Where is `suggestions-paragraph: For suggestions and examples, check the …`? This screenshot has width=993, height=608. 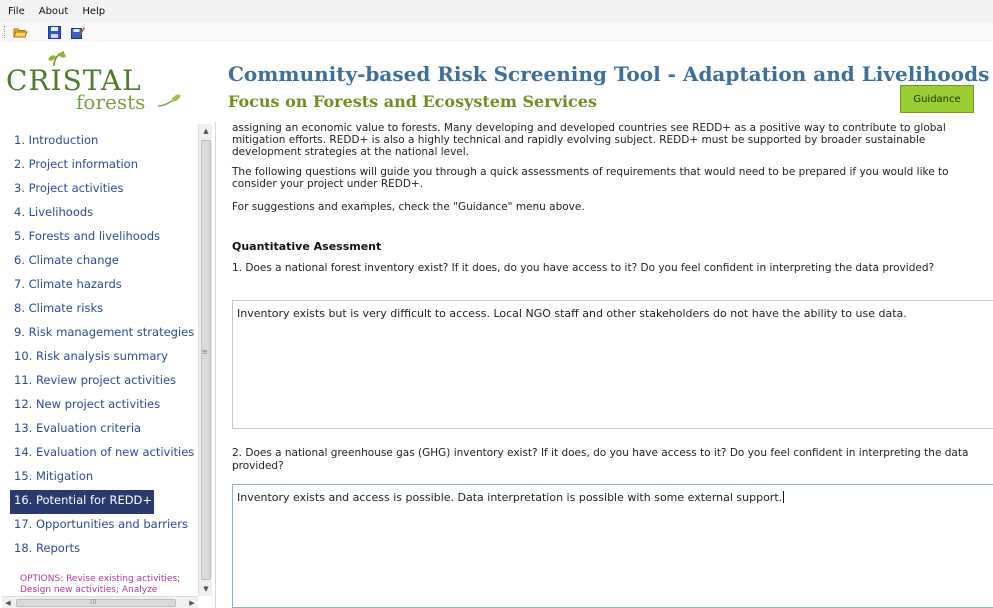
suggestions-paragraph: For suggestions and examples, check the … is located at coordinates (408, 207).